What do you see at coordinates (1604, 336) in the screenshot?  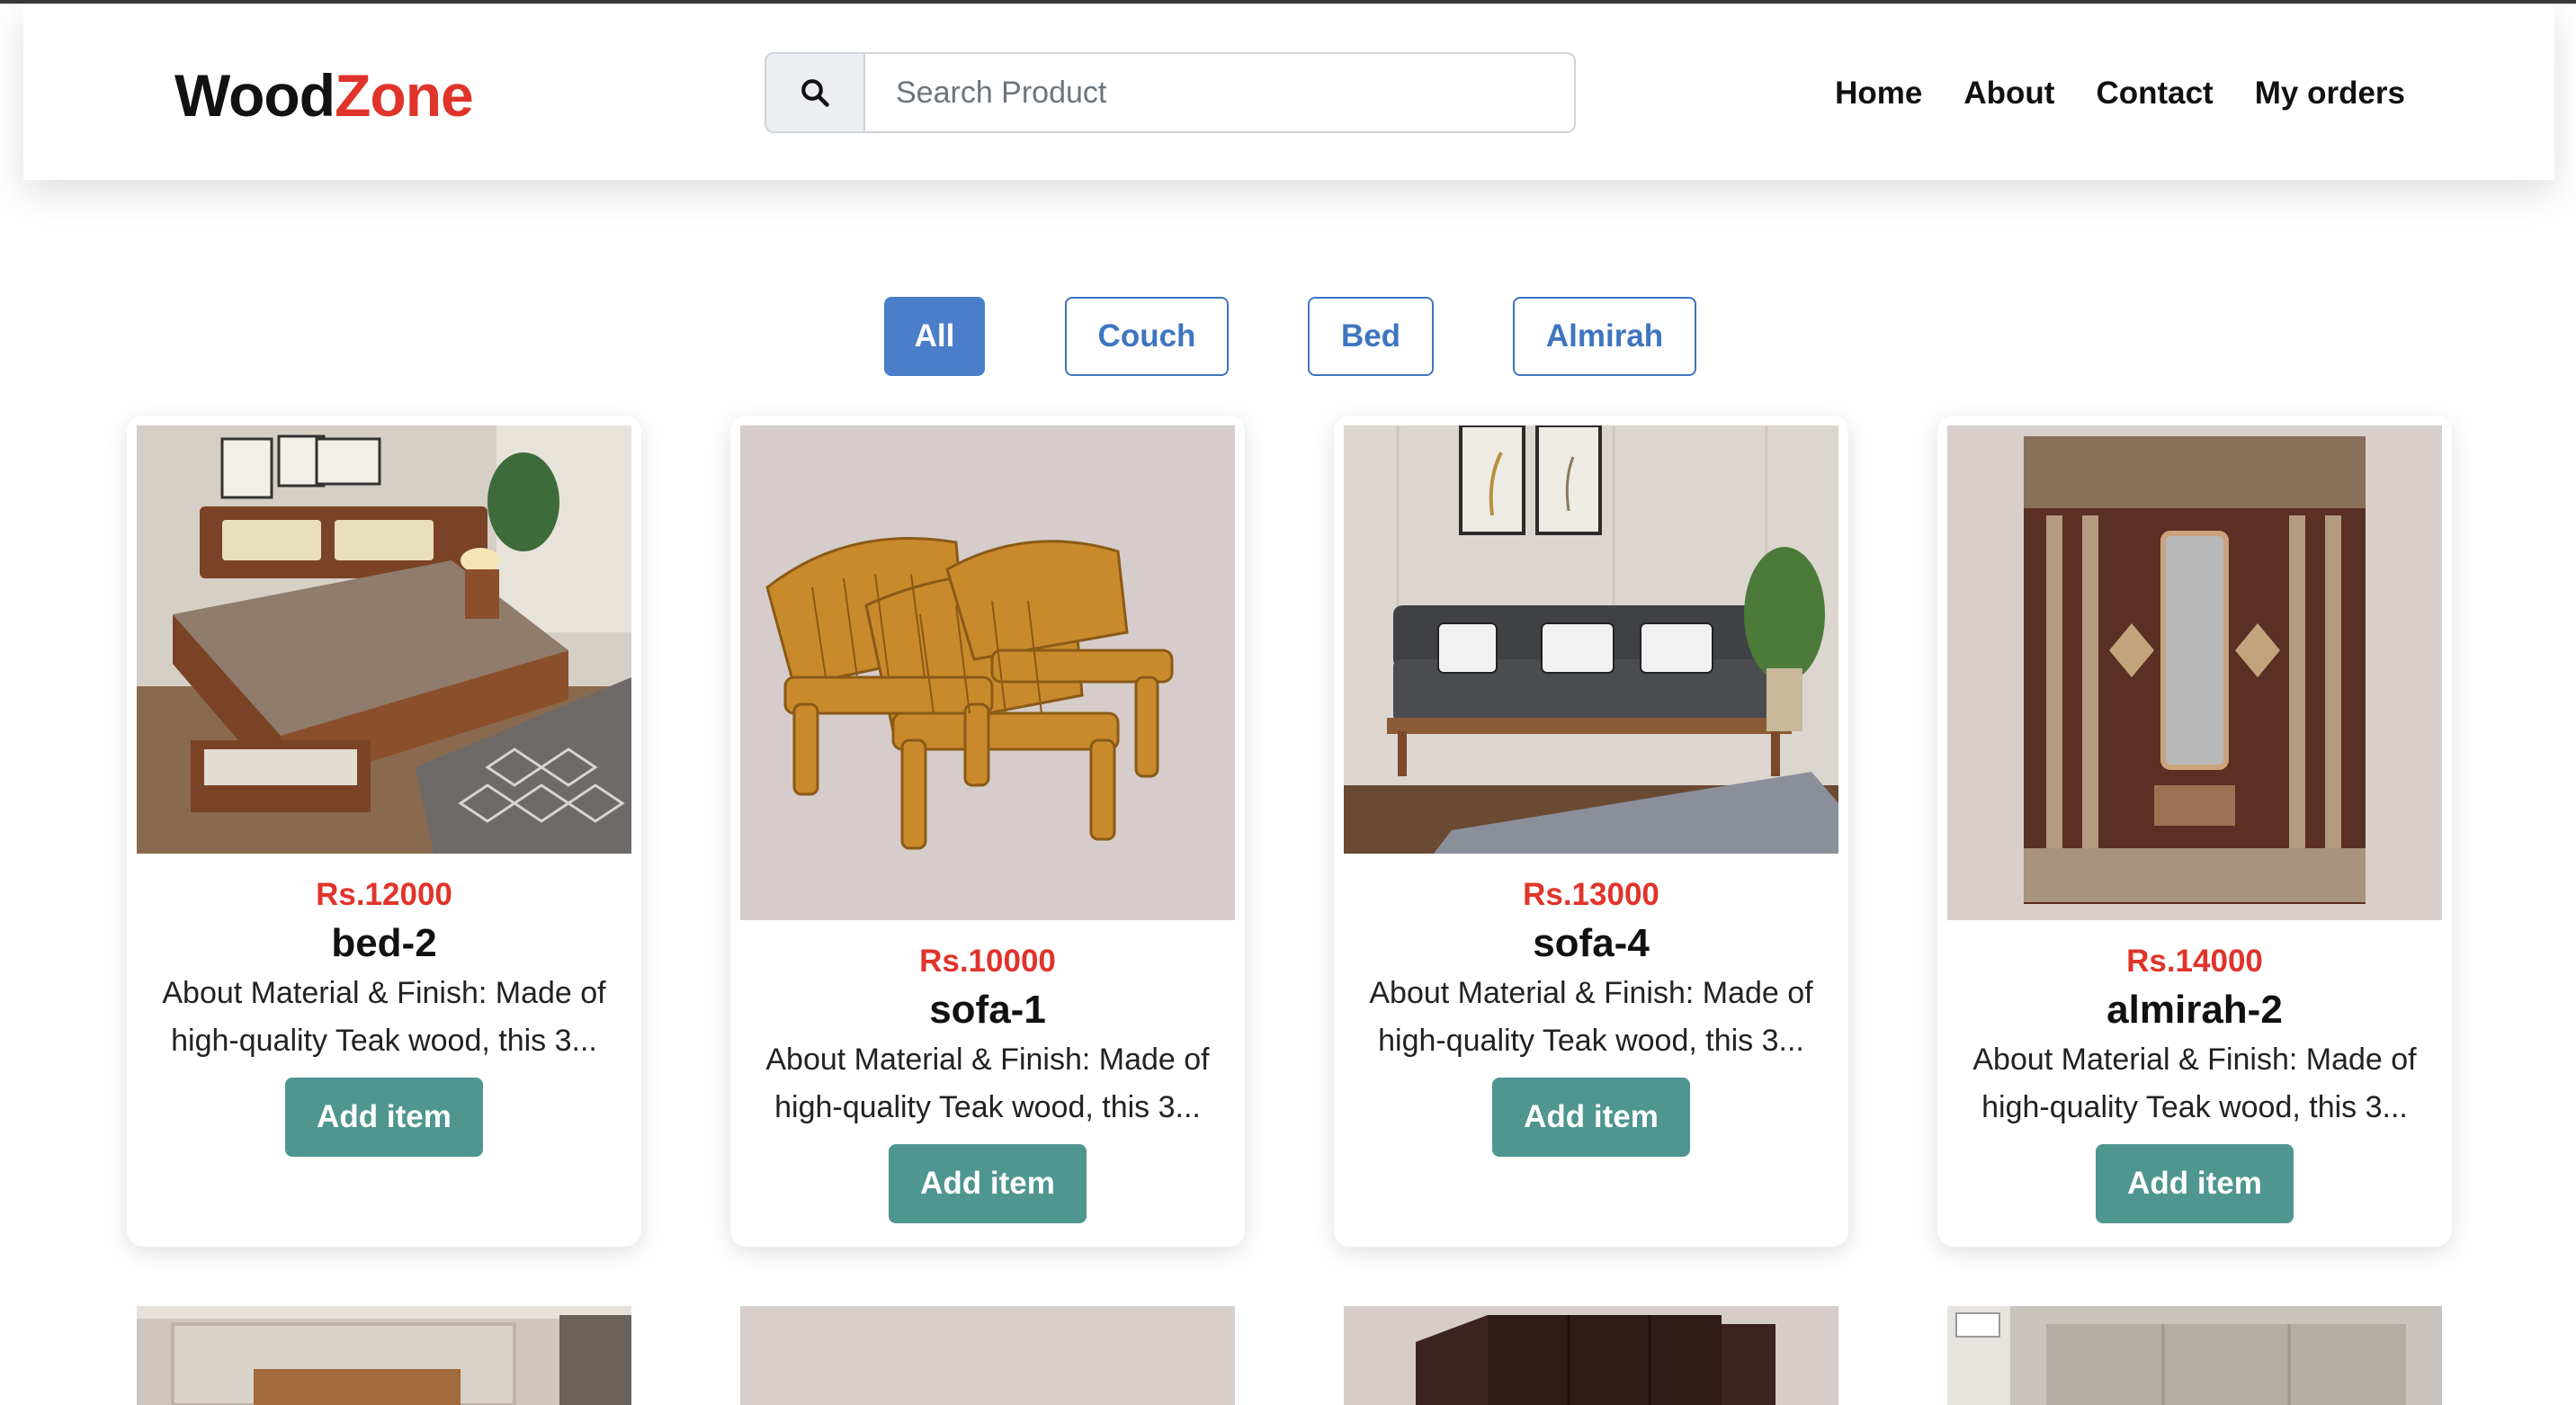 I see `filter-almirah-button: Almirah` at bounding box center [1604, 336].